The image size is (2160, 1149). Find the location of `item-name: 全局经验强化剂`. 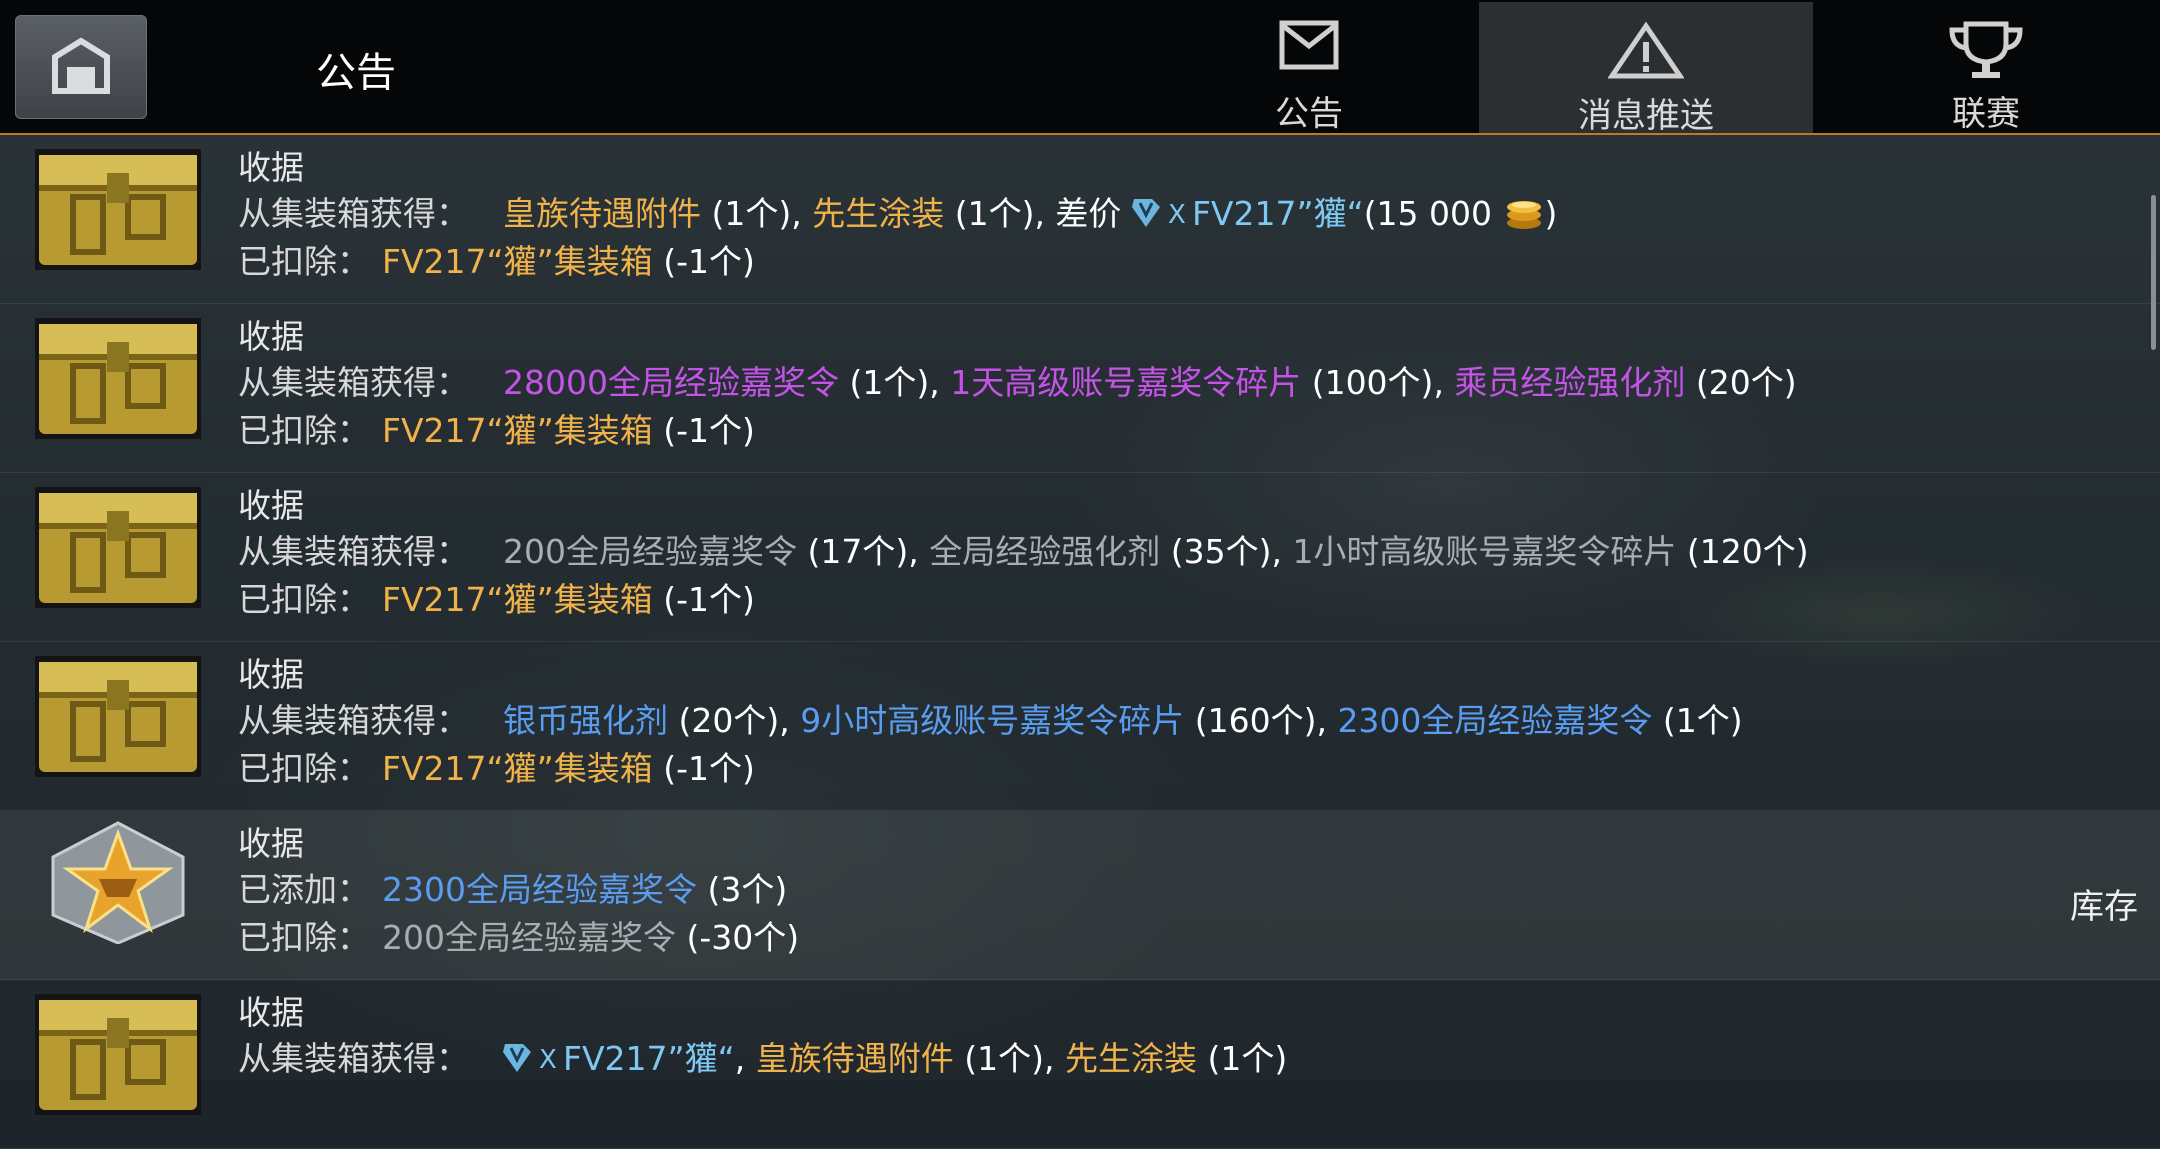

item-name: 全局经验强化剂 is located at coordinates (1045, 551).